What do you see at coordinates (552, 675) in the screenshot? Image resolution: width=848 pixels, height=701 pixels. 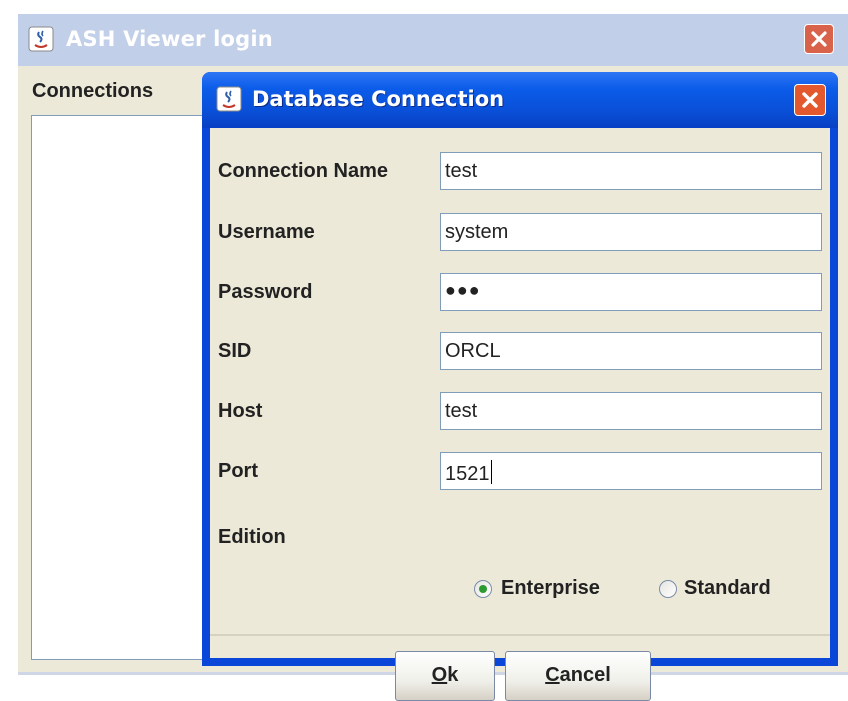 I see `cancel-mnemonic: C` at bounding box center [552, 675].